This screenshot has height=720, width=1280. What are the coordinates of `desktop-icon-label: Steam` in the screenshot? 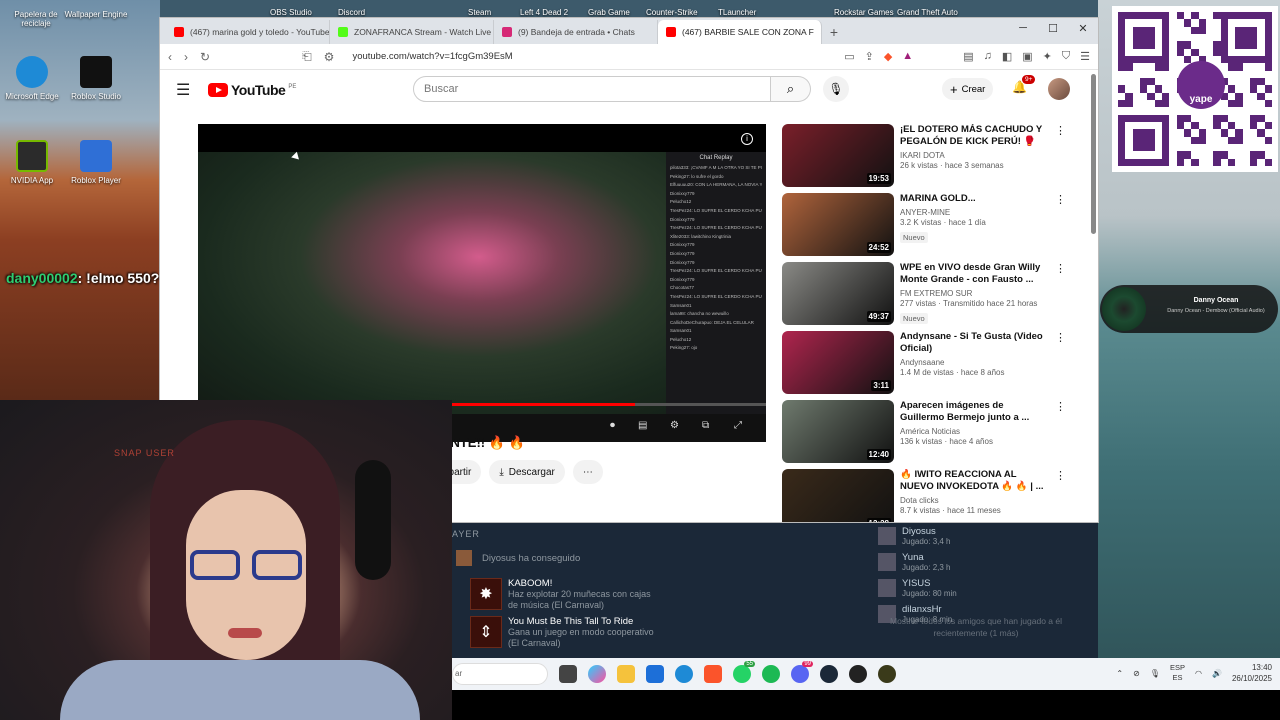 It's located at (479, 12).